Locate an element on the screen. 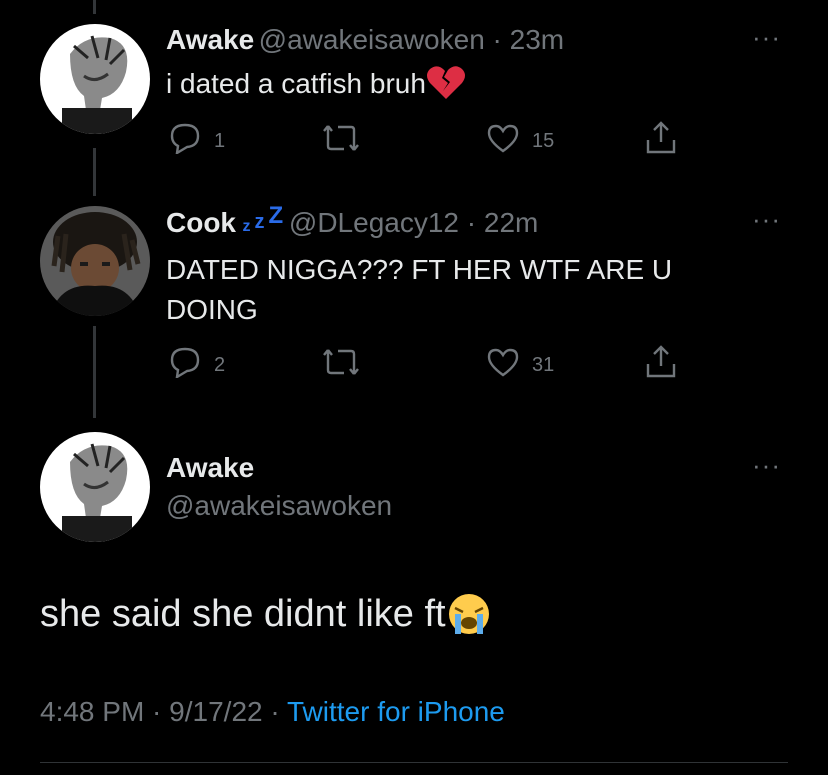  tweet1-handle: @awakeisawoken is located at coordinates (372, 39).